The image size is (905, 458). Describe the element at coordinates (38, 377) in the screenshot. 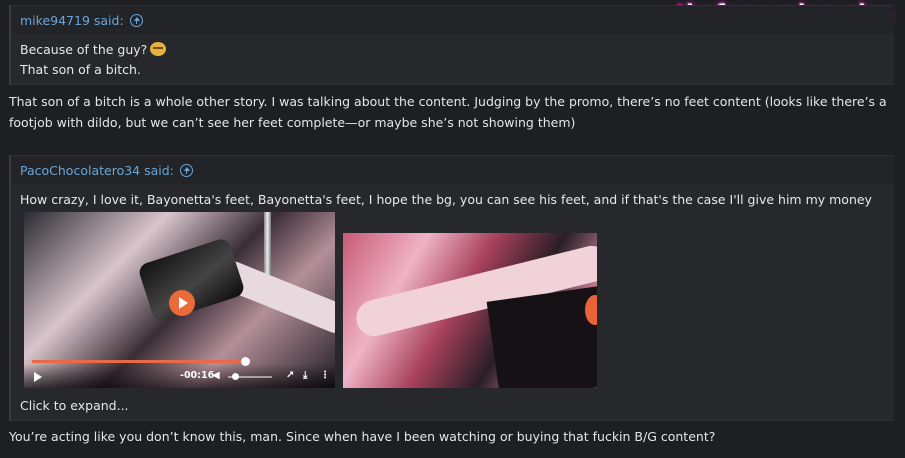

I see `play-icon` at that location.